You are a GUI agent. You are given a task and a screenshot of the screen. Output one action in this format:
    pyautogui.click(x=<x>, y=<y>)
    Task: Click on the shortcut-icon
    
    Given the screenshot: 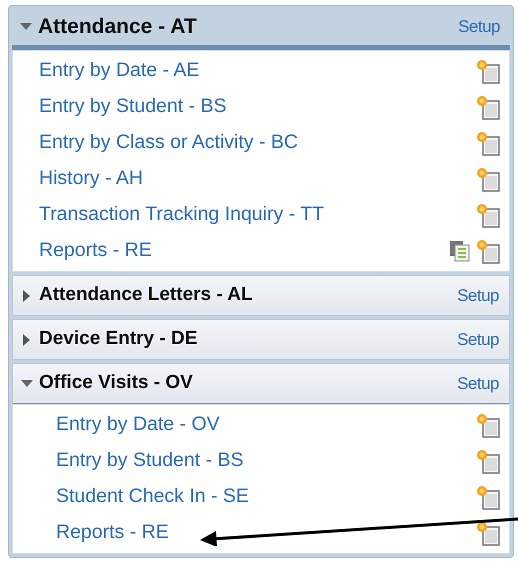 What is the action you would take?
    pyautogui.click(x=488, y=533)
    